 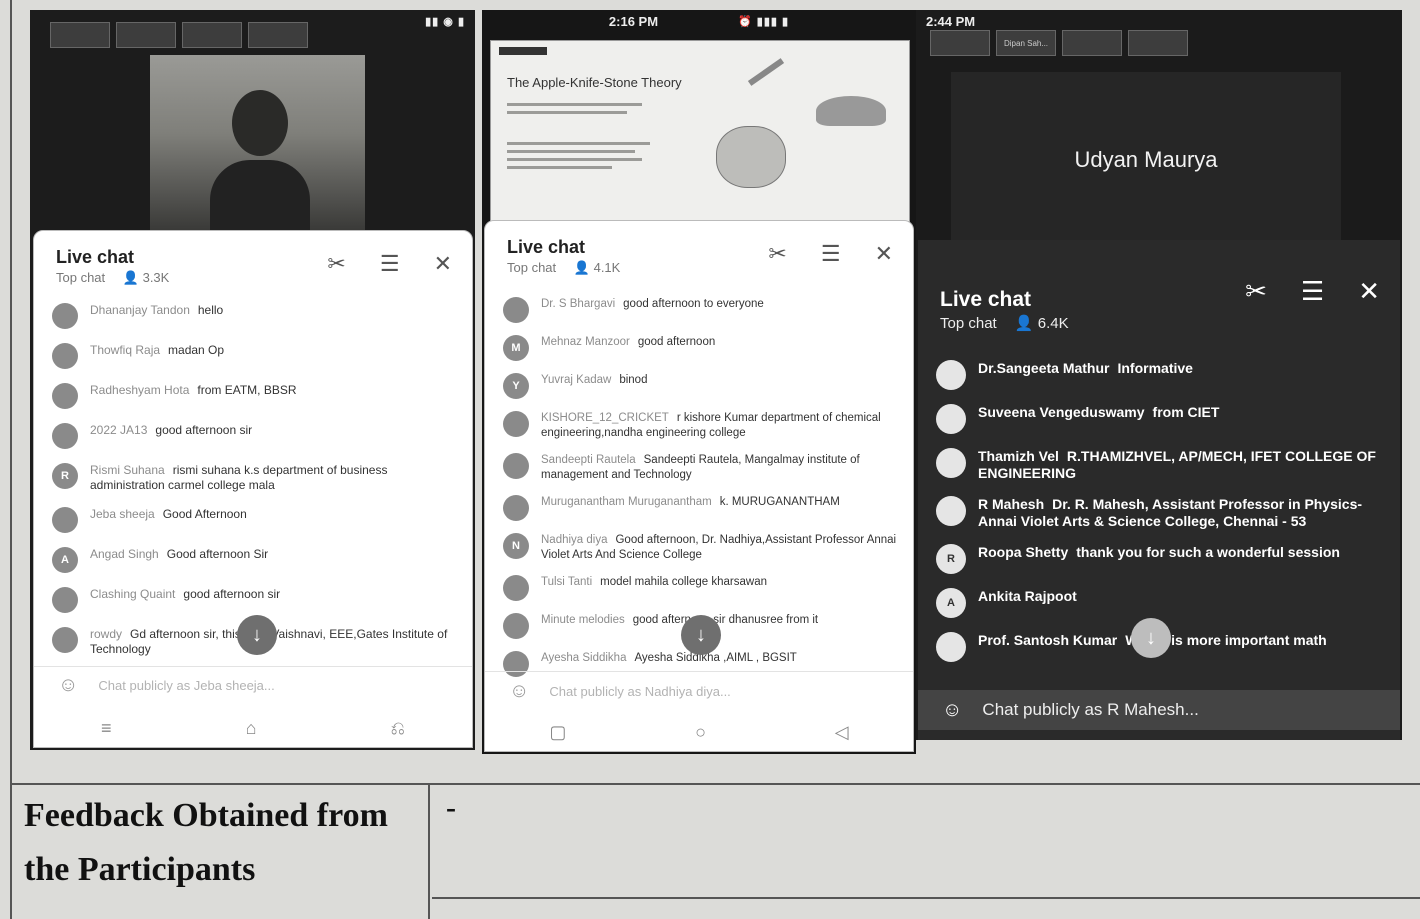 What do you see at coordinates (583, 658) in the screenshot?
I see `message-author: Ayesha Siddikha` at bounding box center [583, 658].